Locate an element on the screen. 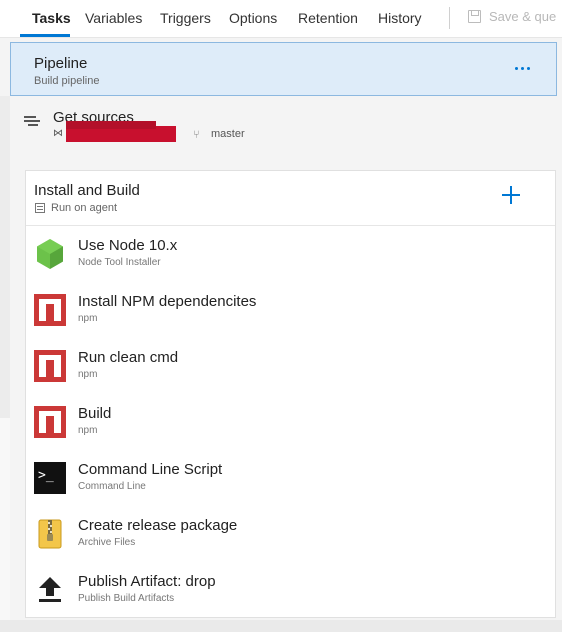 The image size is (562, 632). tab-retention: Retention is located at coordinates (328, 18).